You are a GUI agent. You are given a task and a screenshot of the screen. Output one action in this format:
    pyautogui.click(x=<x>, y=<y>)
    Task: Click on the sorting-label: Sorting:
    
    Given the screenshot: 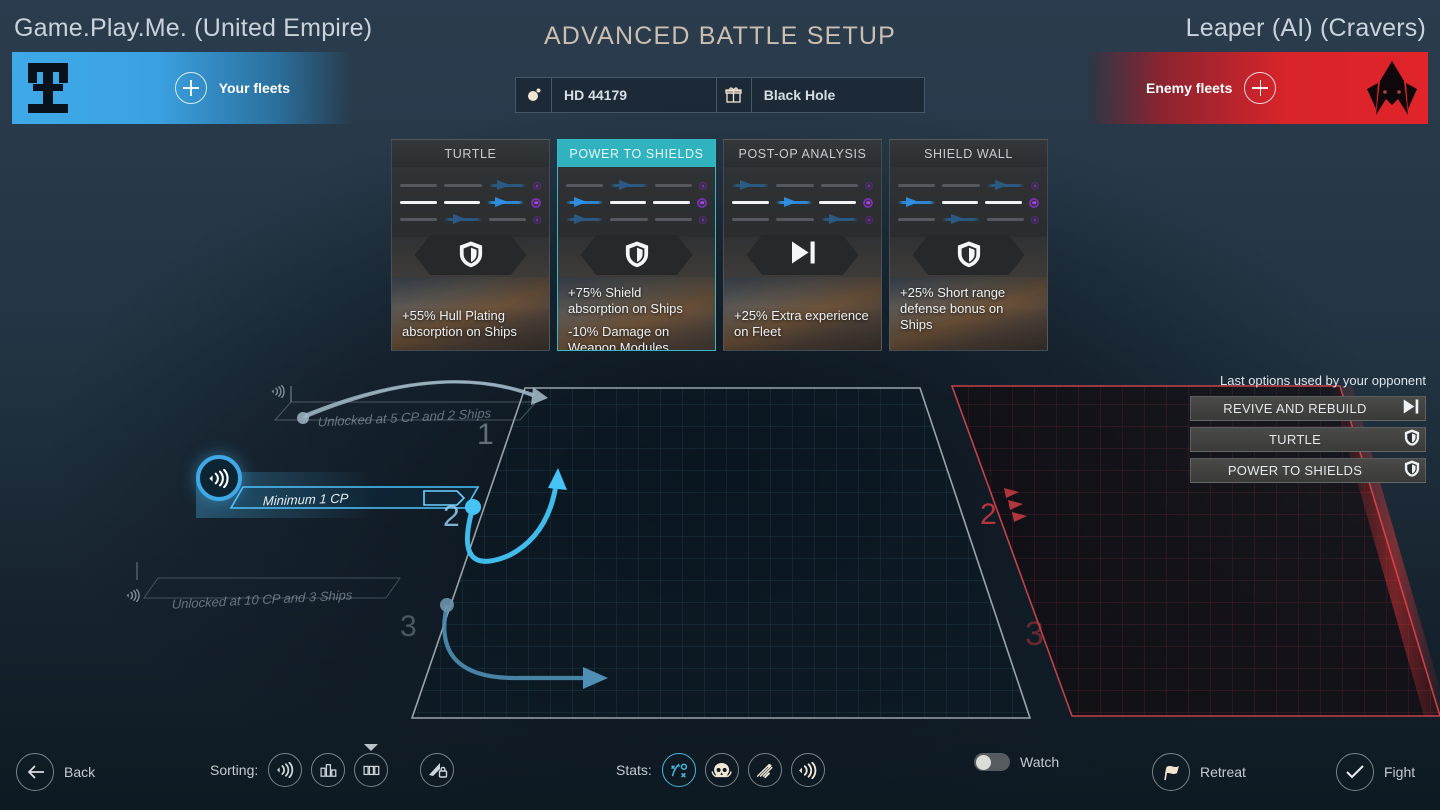 What is the action you would take?
    pyautogui.click(x=234, y=770)
    